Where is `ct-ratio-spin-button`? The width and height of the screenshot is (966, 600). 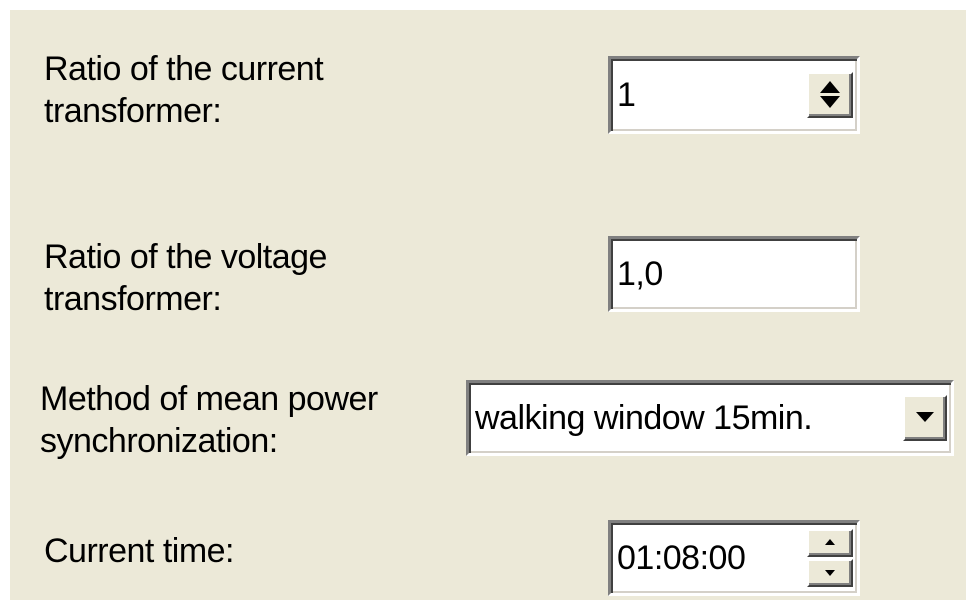 ct-ratio-spin-button is located at coordinates (830, 95).